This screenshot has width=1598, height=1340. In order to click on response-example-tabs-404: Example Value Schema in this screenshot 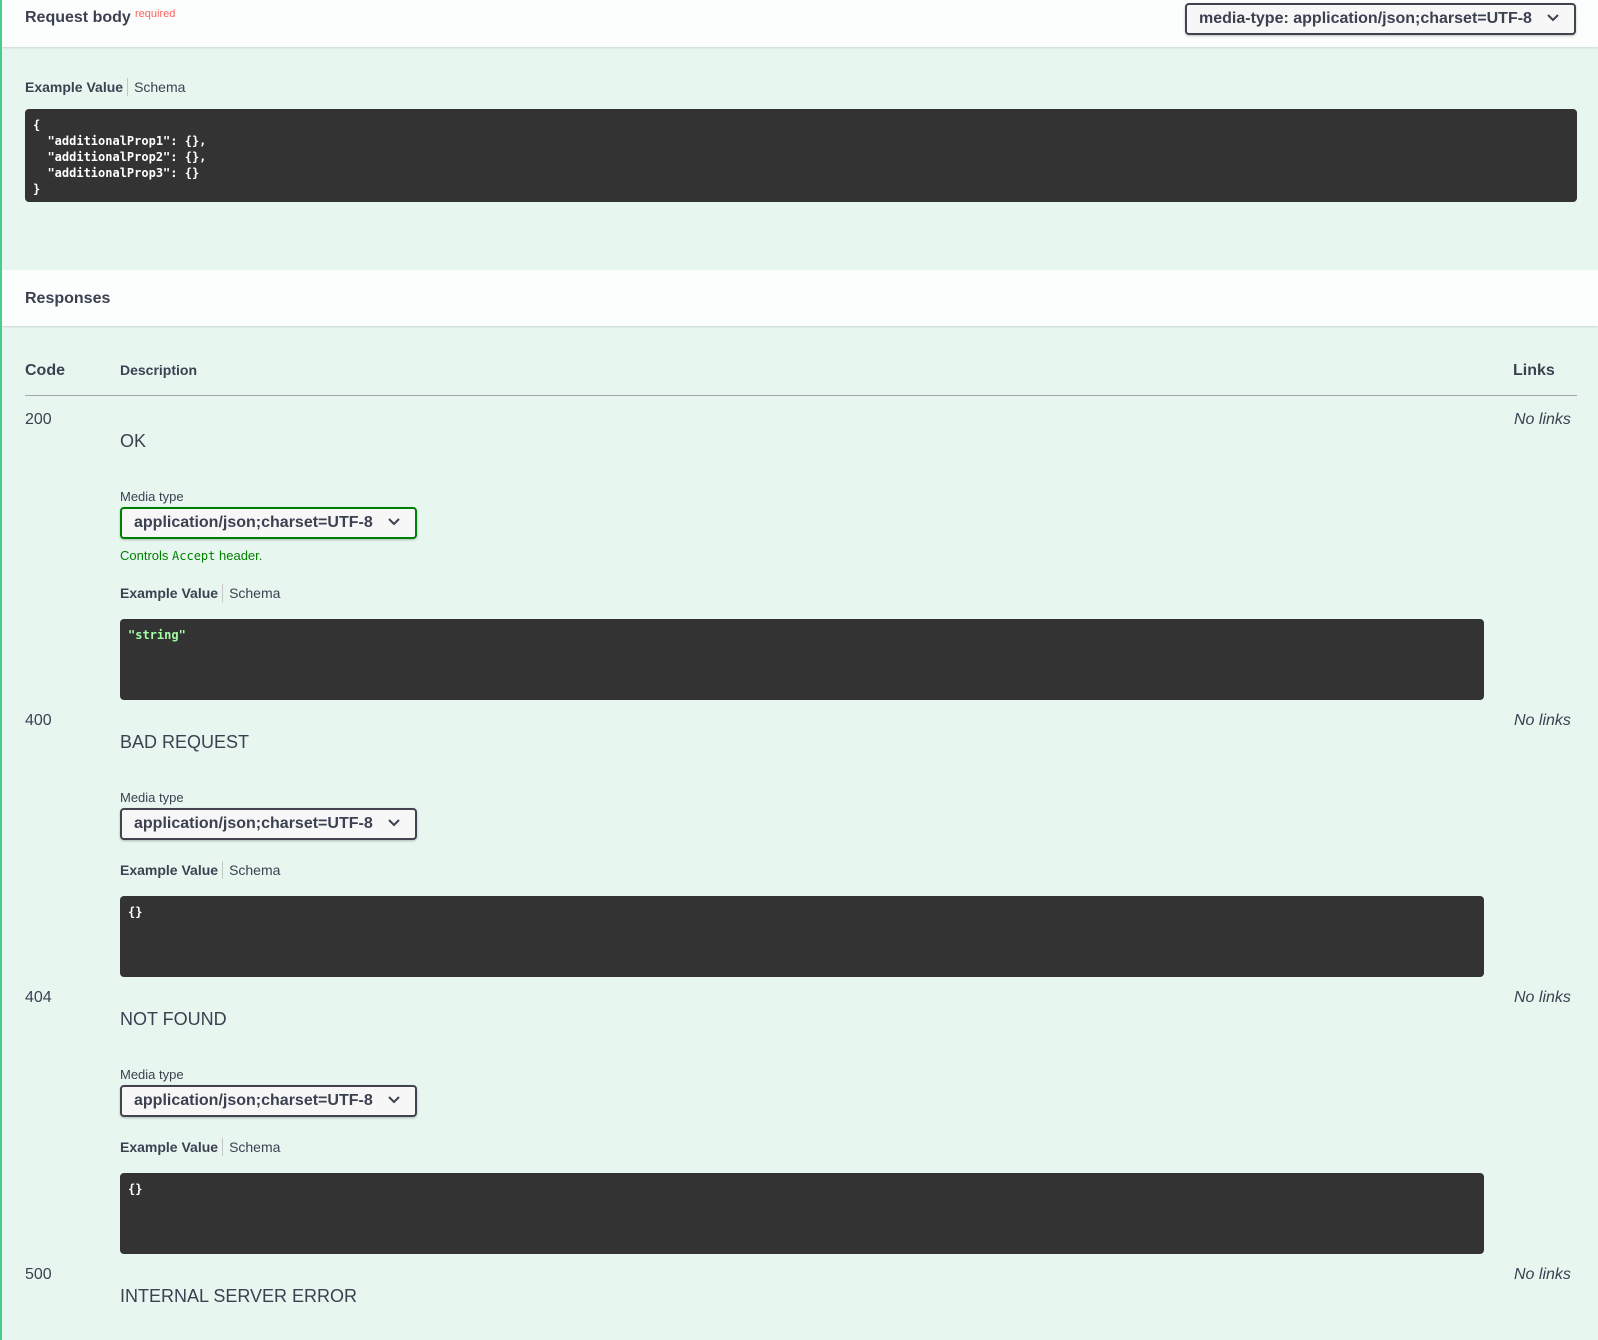, I will do `click(200, 1147)`.